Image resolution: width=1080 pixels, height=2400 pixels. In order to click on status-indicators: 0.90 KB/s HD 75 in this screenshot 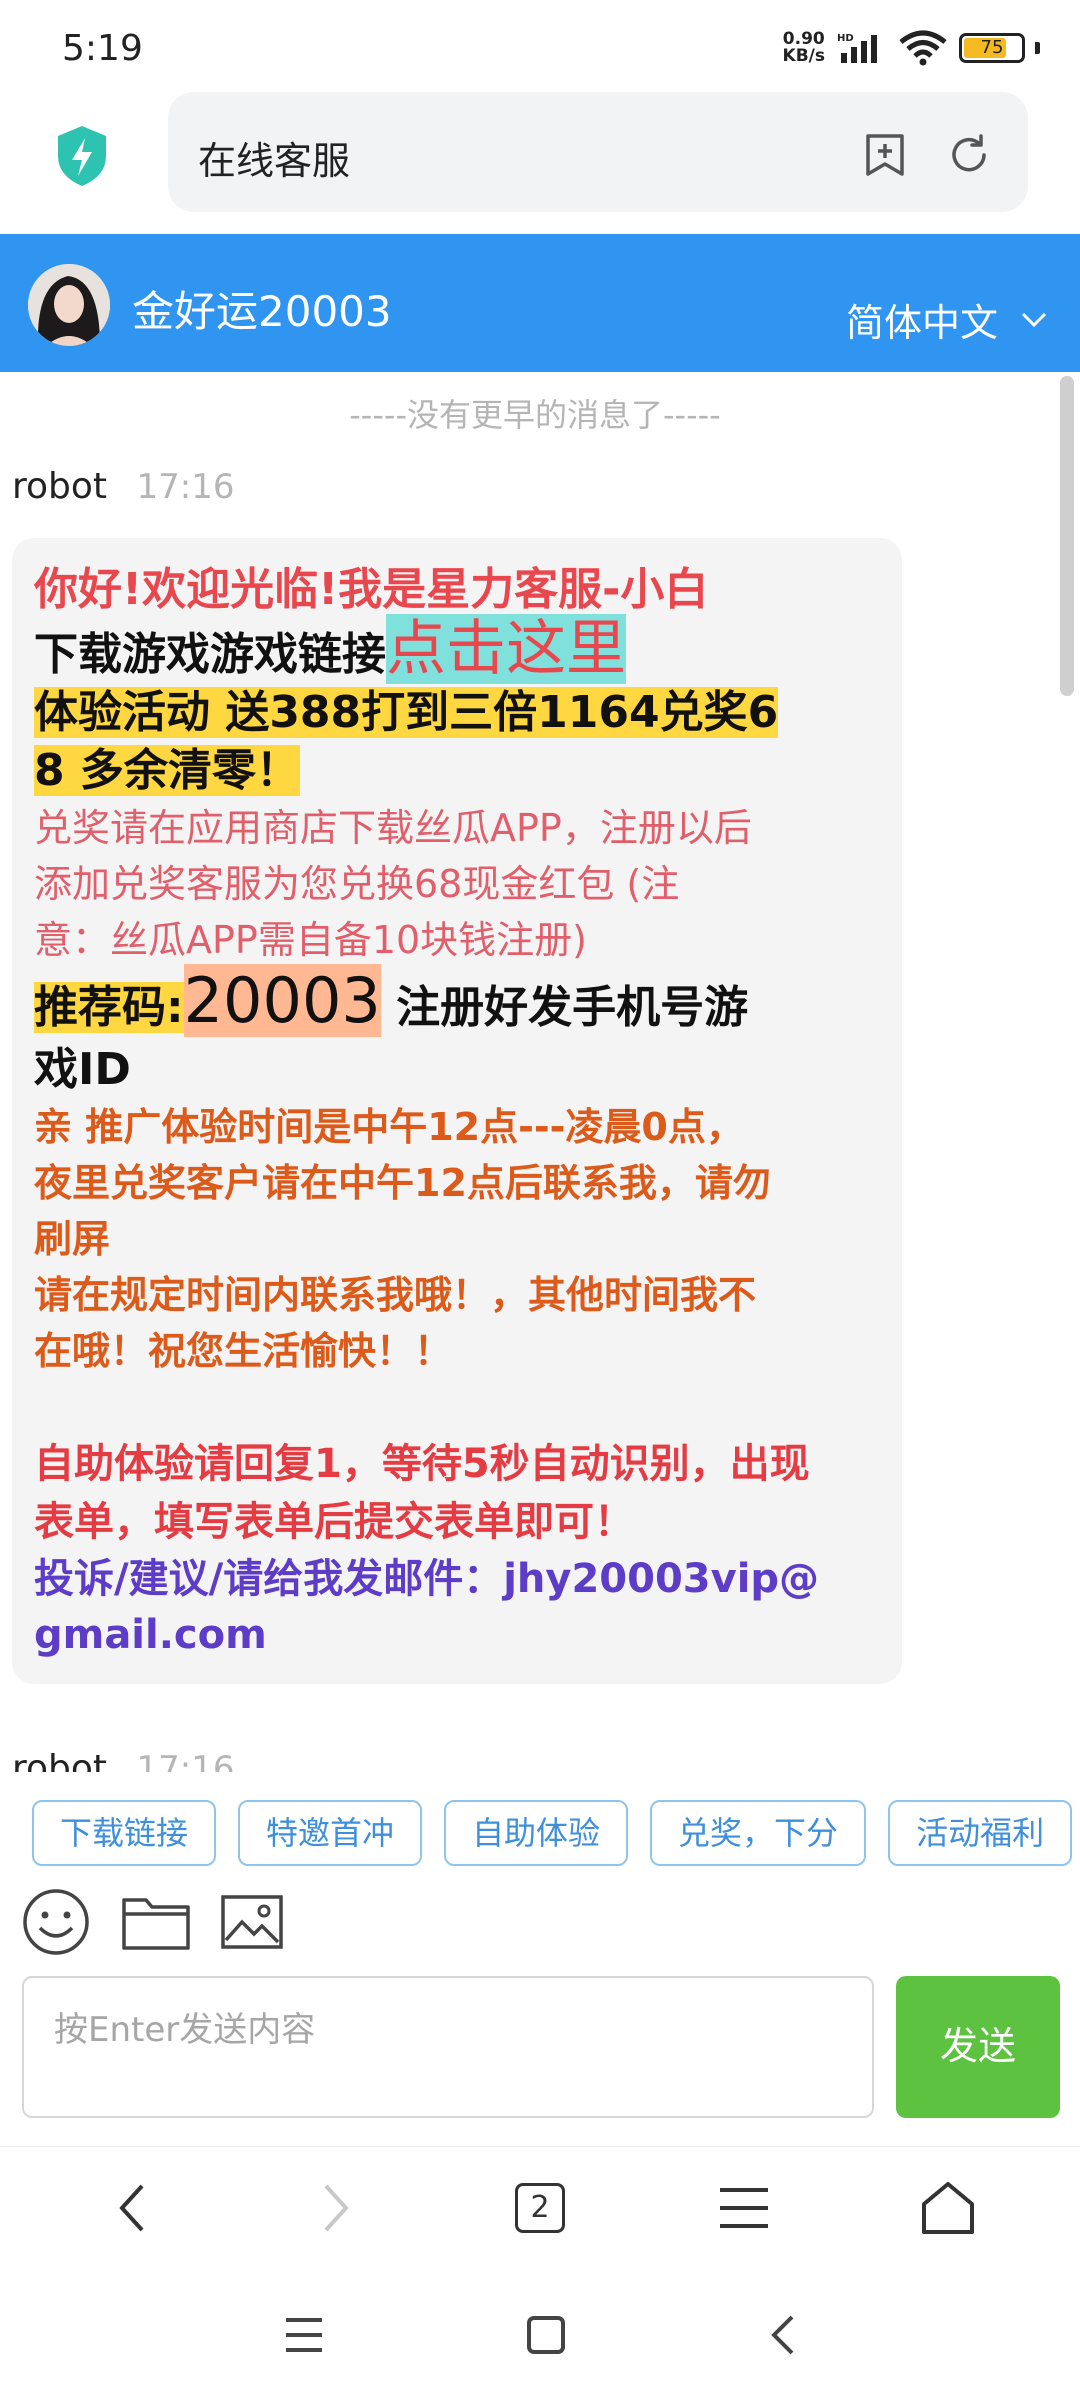, I will do `click(911, 48)`.